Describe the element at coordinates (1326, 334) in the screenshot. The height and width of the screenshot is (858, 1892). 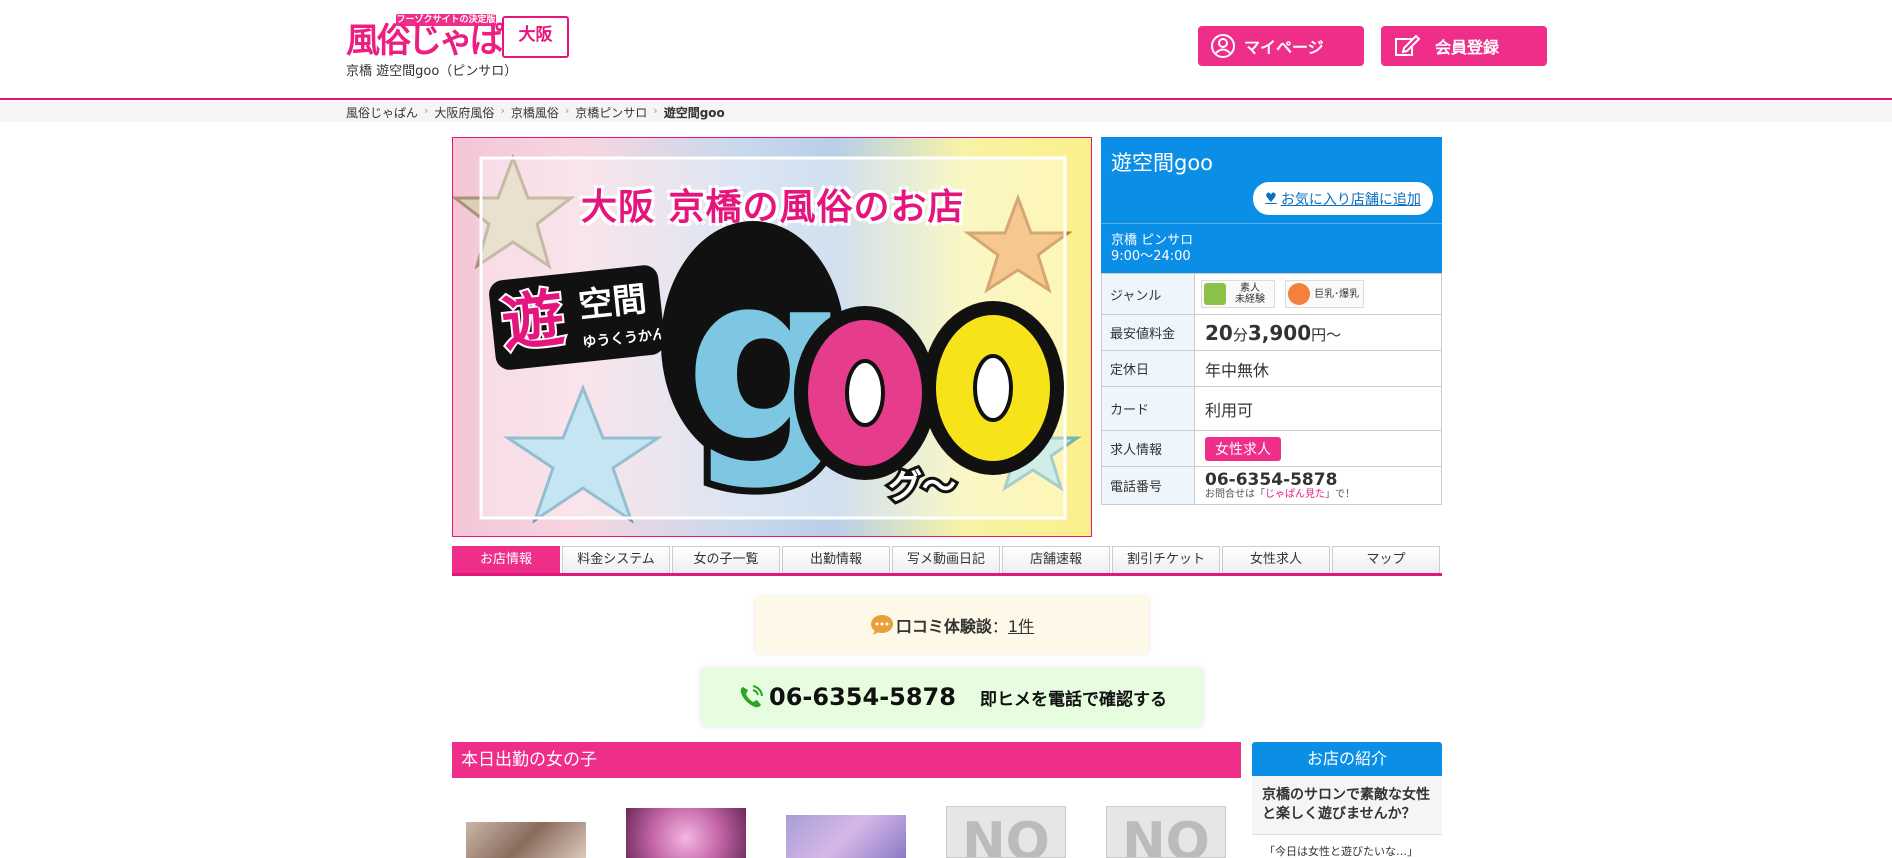
I see `price-unit: 円〜` at that location.